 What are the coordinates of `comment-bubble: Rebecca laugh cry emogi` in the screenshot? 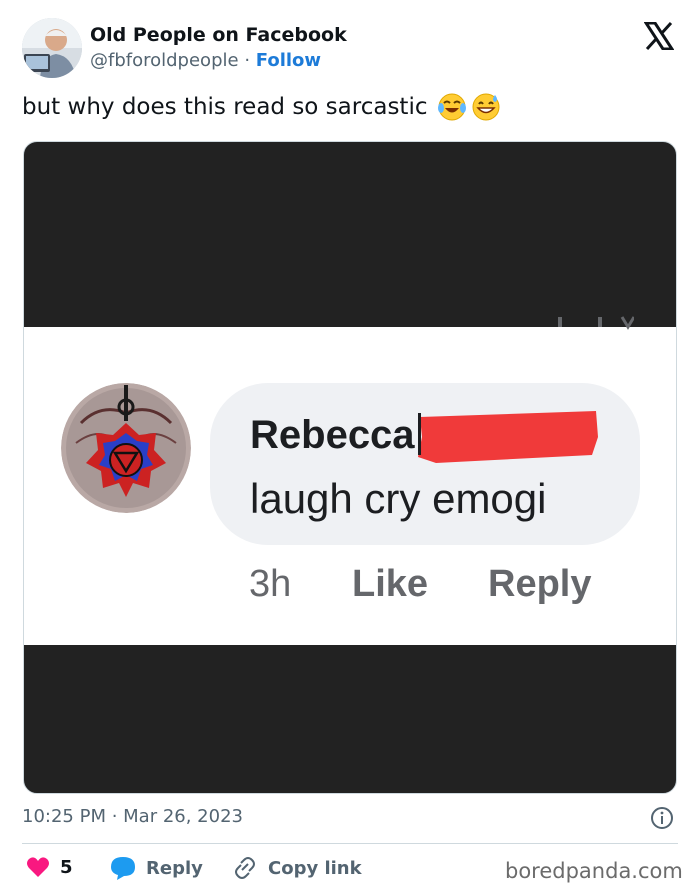 It's located at (425, 464).